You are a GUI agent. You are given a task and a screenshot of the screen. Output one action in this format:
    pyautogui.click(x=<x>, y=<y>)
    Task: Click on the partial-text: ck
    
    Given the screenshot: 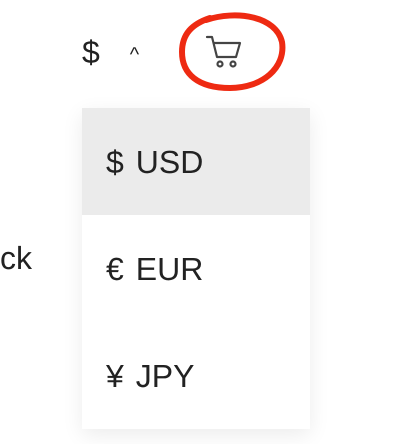 What is the action you would take?
    pyautogui.click(x=16, y=258)
    